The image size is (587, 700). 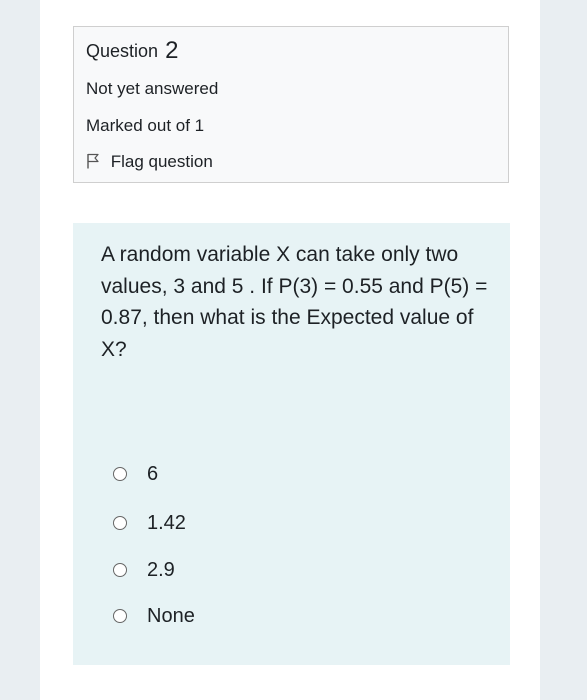 What do you see at coordinates (153, 473) in the screenshot?
I see `answer-option-label: 6` at bounding box center [153, 473].